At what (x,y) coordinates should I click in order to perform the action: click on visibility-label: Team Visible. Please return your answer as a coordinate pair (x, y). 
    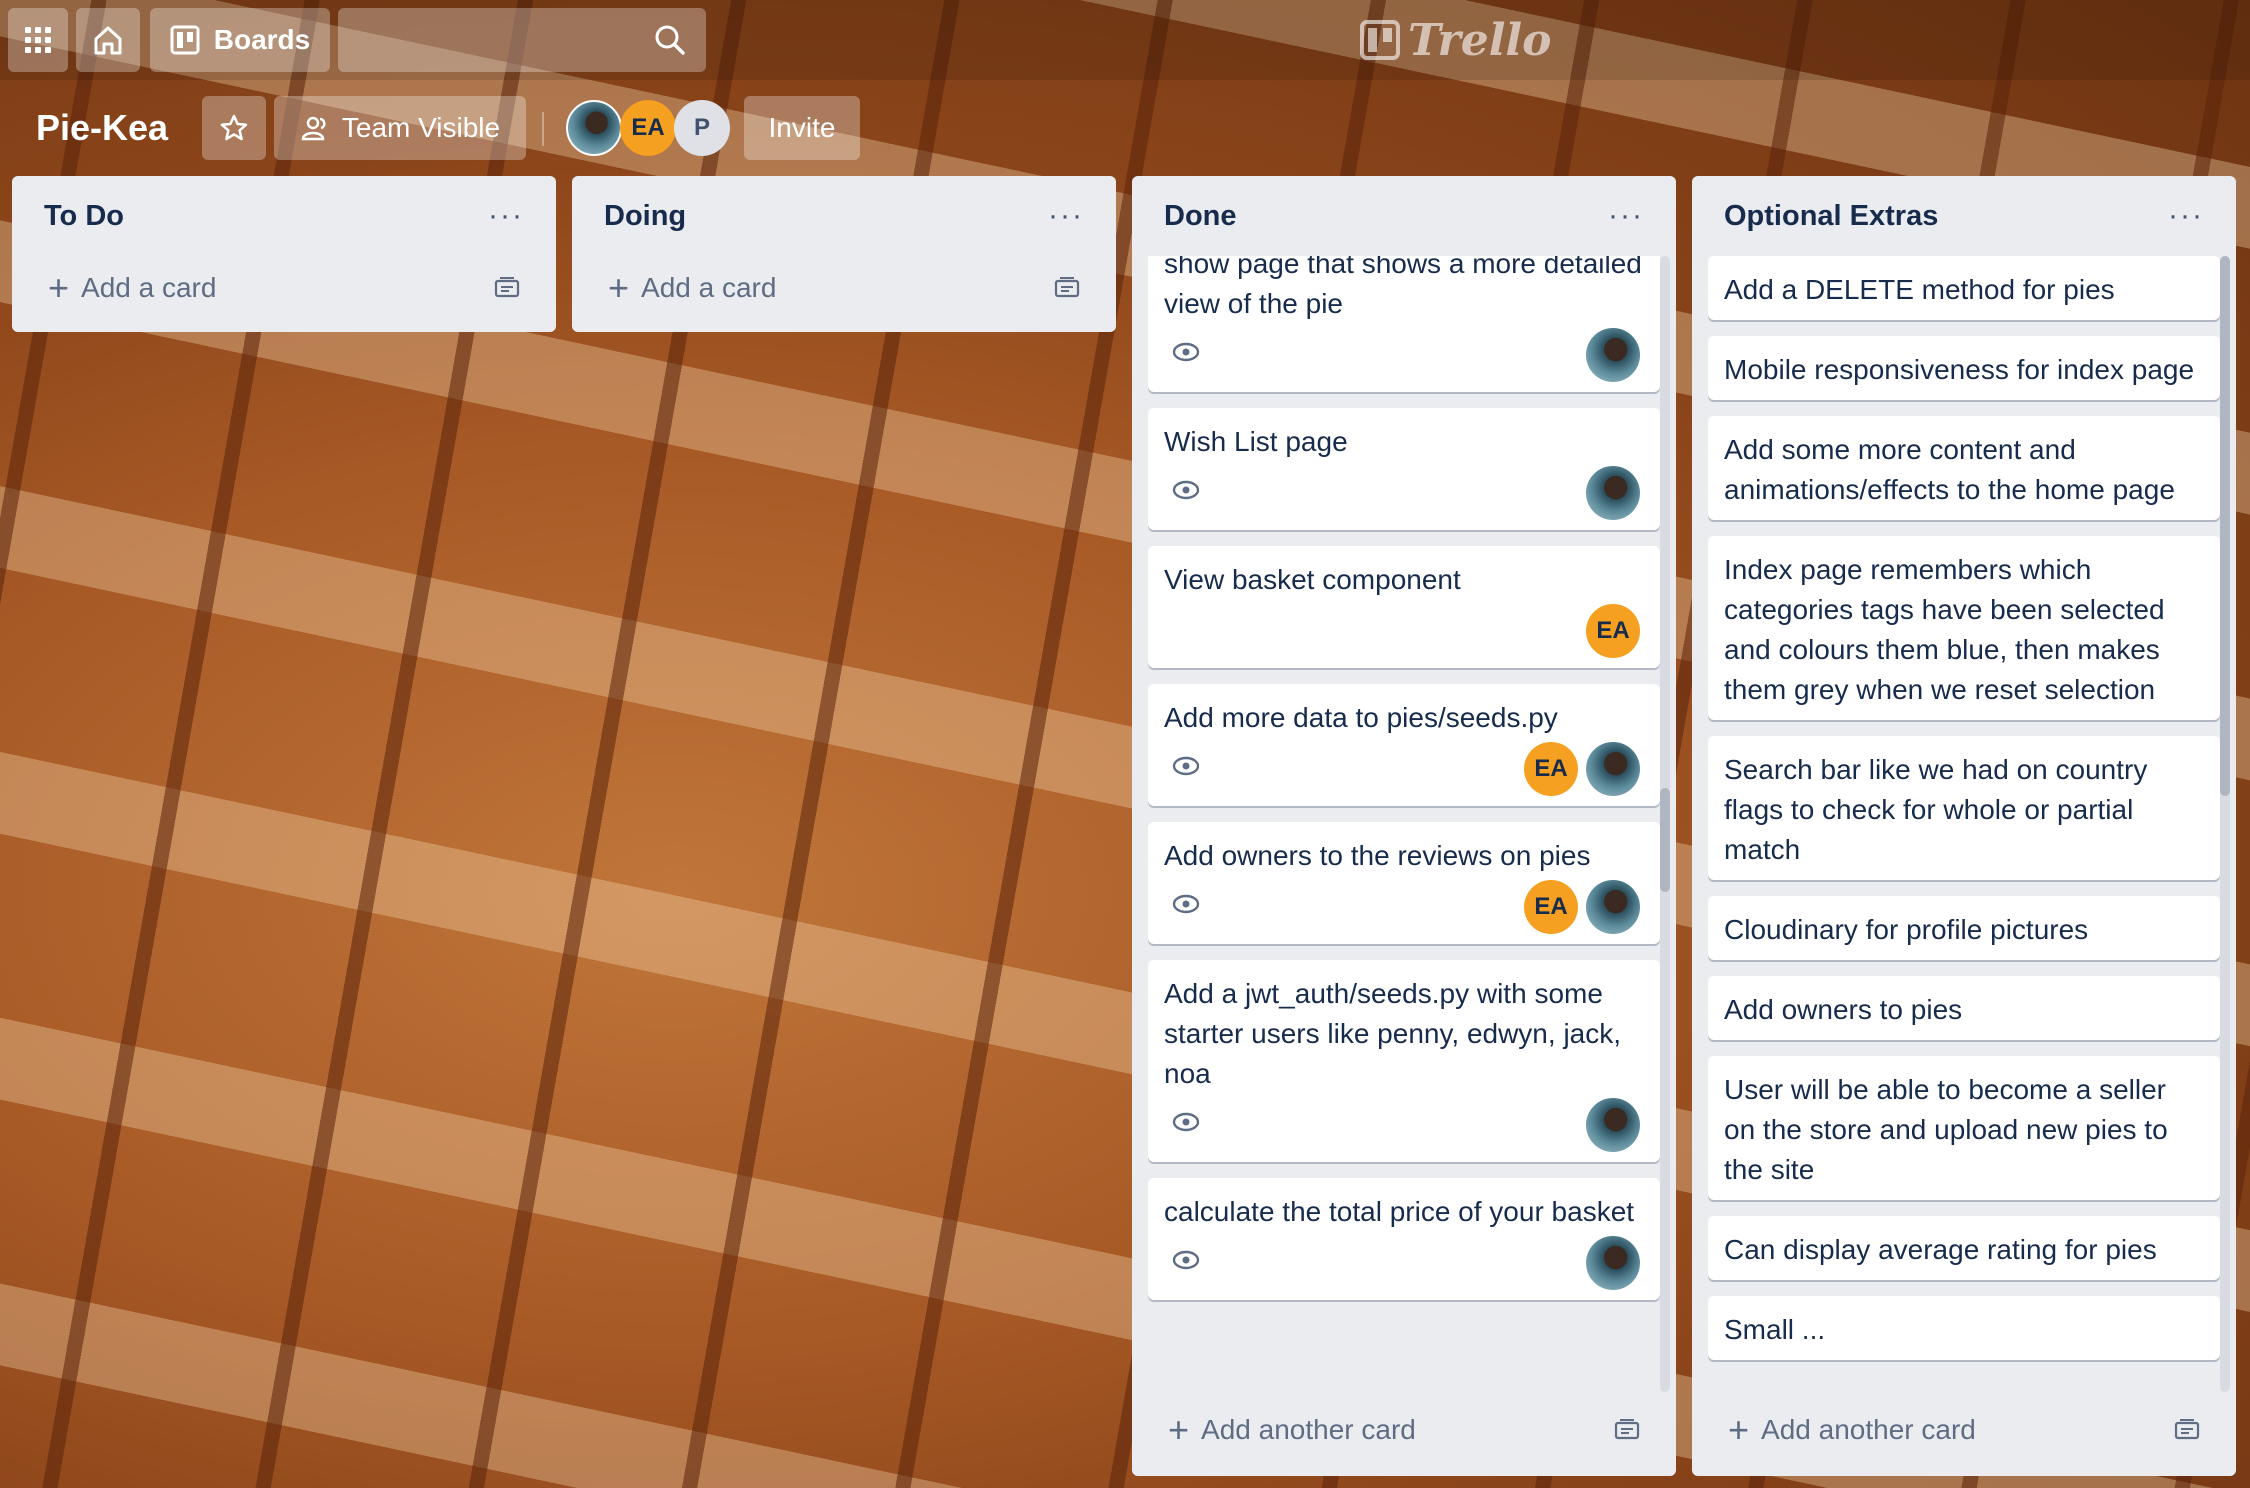
    Looking at the image, I should click on (421, 127).